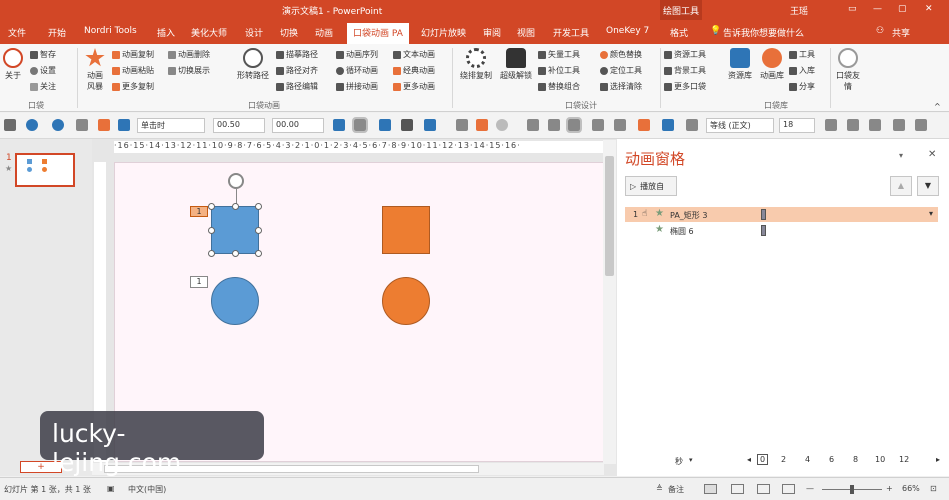 This screenshot has width=949, height=500. I want to click on animation-item-selected: 1 ☝ ★ PA_矩形 3 ▾, so click(781, 214).